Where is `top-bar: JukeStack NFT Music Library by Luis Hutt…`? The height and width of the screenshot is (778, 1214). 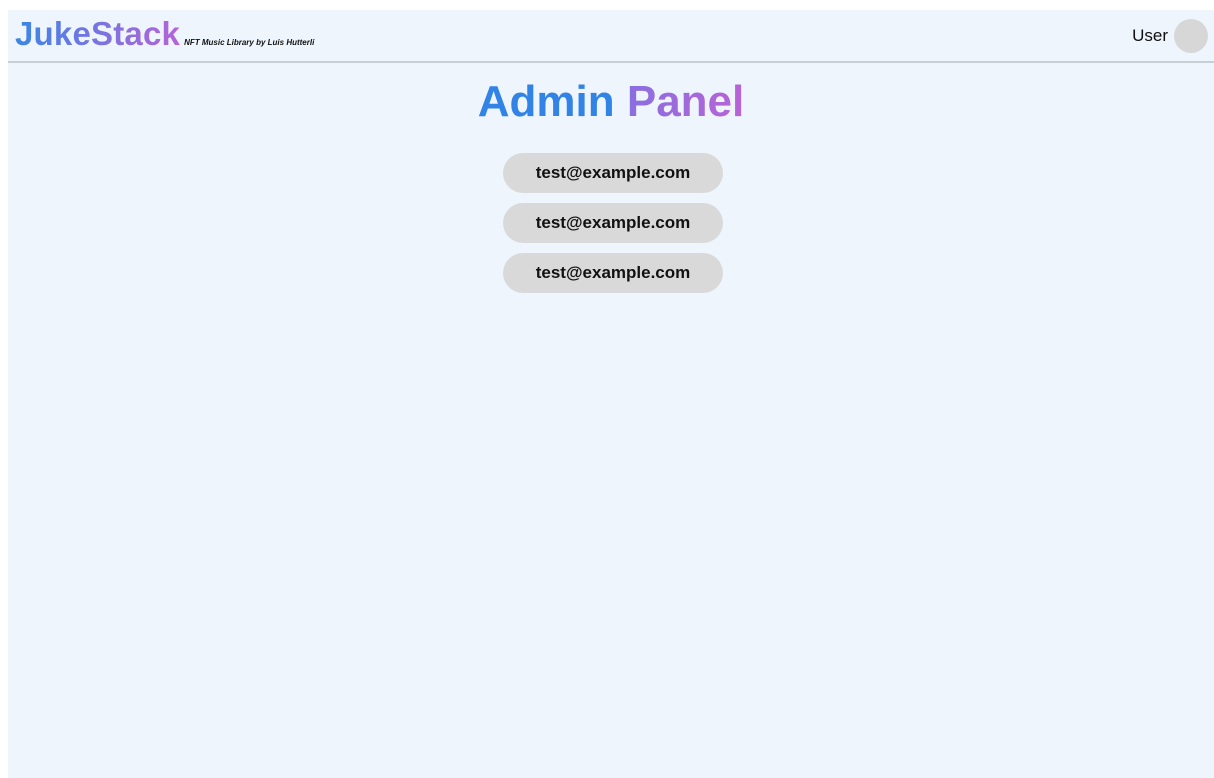 top-bar: JukeStack NFT Music Library by Luis Hutt… is located at coordinates (611, 36).